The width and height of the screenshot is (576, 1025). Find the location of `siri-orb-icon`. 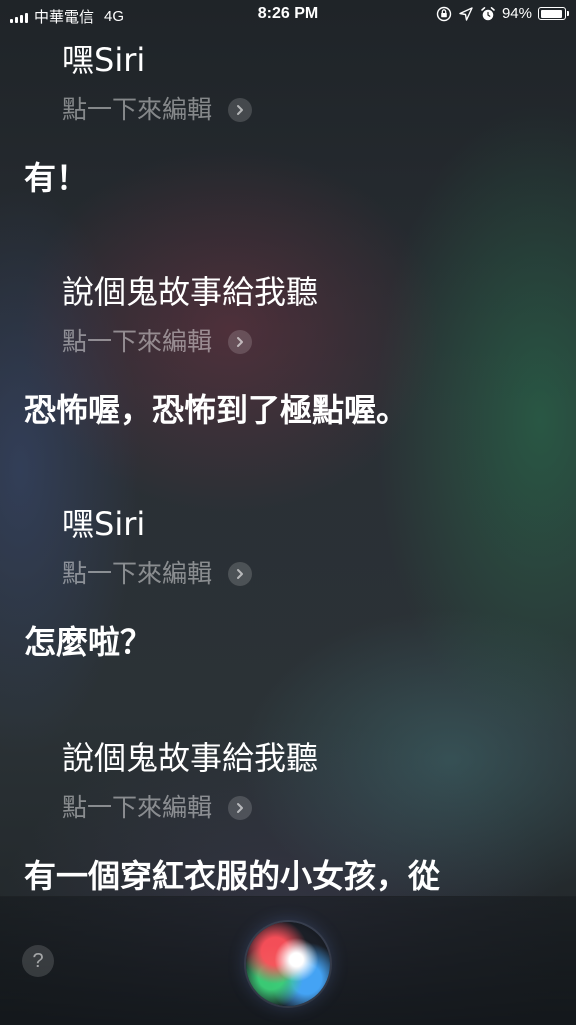

siri-orb-icon is located at coordinates (288, 964).